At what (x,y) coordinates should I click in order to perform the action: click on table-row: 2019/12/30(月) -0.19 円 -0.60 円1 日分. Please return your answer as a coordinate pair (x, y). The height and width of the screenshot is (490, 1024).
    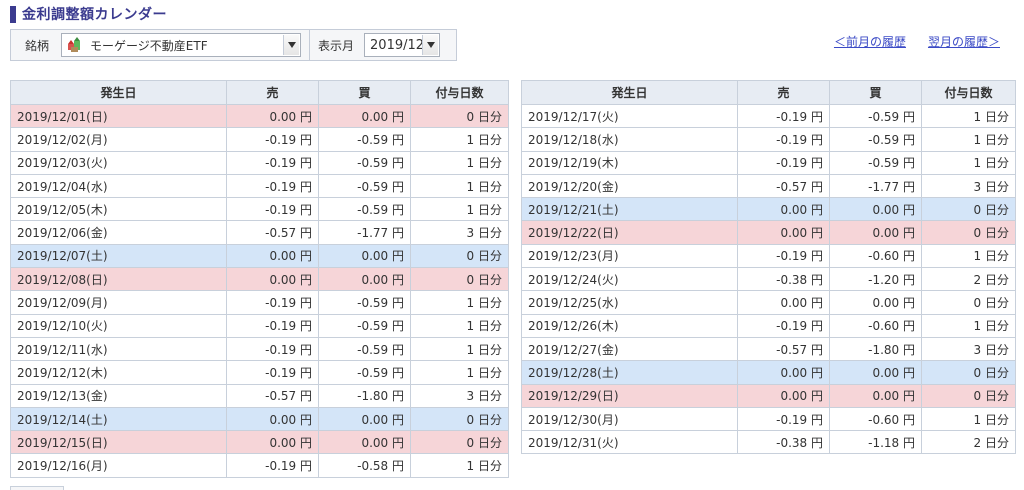
    Looking at the image, I should click on (768, 419).